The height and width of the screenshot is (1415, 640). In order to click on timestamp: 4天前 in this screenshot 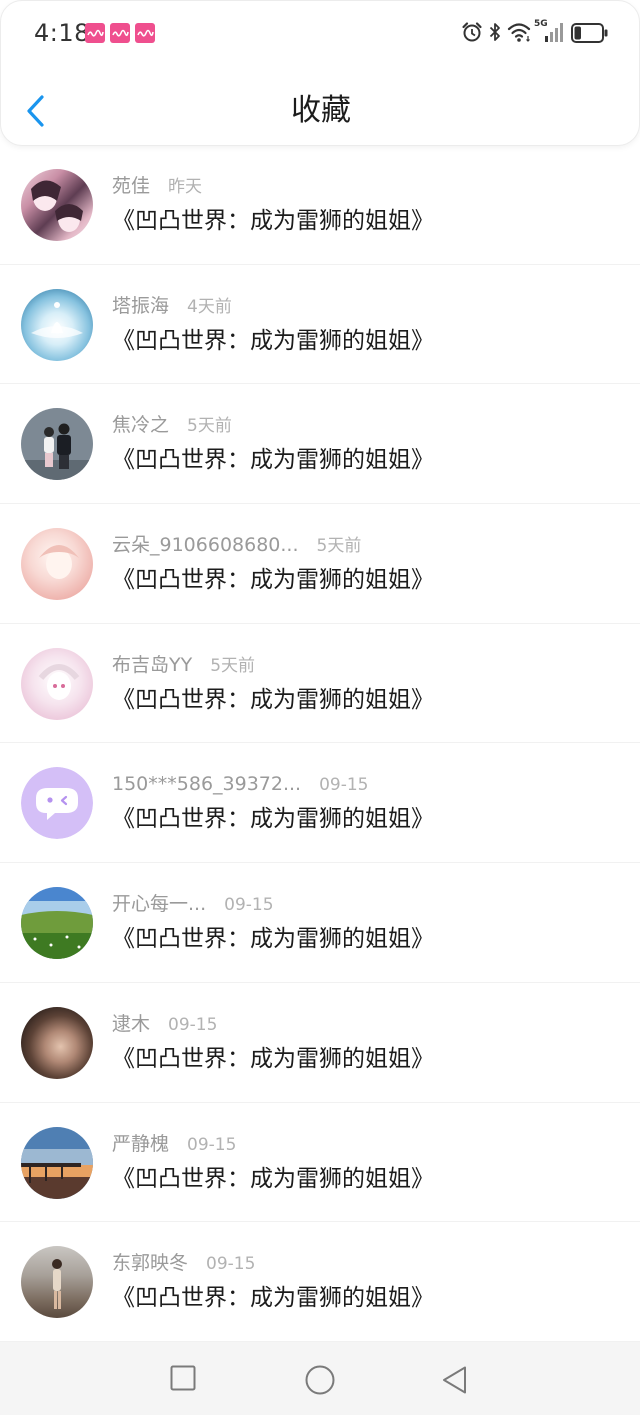, I will do `click(209, 306)`.